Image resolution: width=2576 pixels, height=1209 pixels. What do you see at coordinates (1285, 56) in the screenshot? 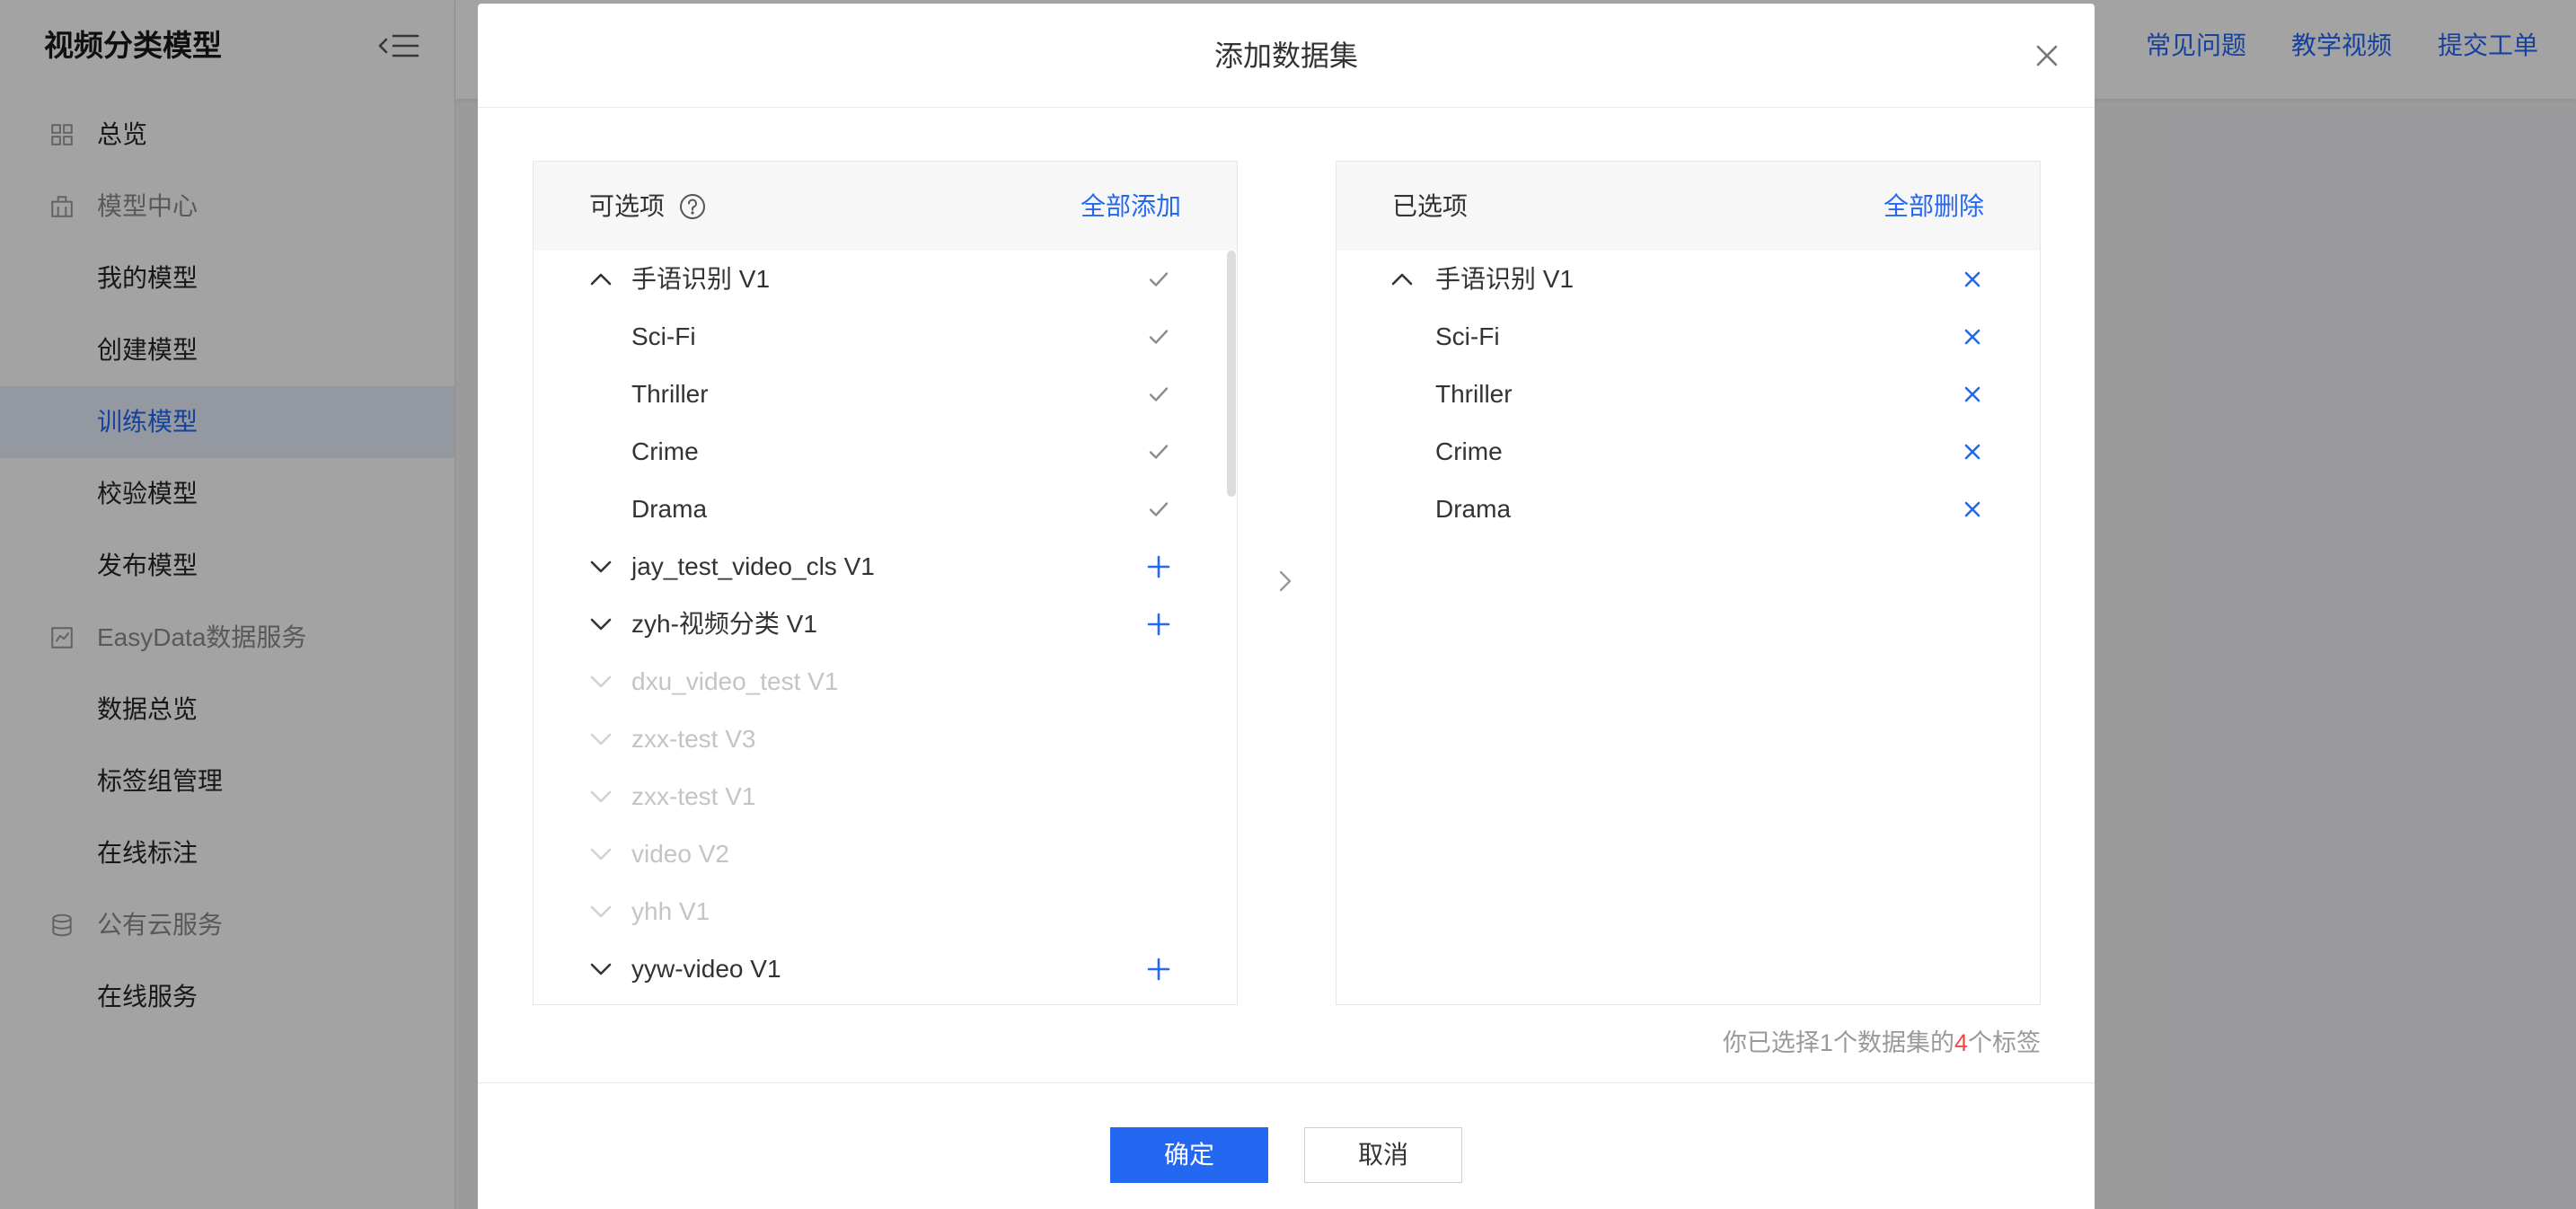
I see `modal-title: 添加数据集` at bounding box center [1285, 56].